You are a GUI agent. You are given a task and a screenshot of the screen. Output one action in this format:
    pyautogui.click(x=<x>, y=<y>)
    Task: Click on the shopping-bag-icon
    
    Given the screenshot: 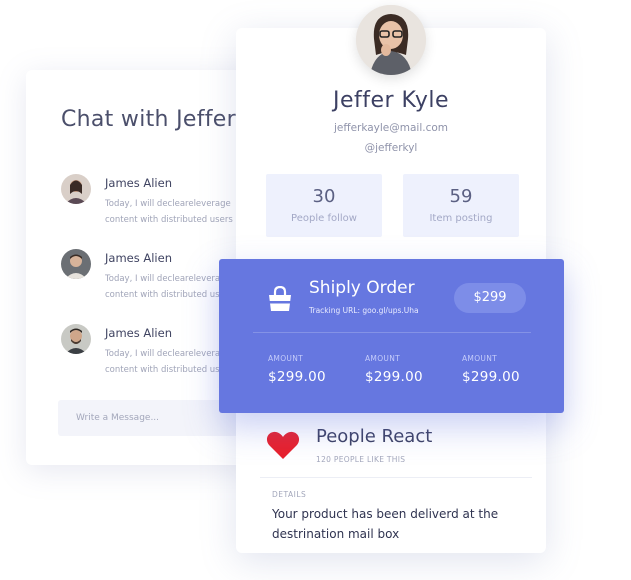 What is the action you would take?
    pyautogui.click(x=280, y=298)
    